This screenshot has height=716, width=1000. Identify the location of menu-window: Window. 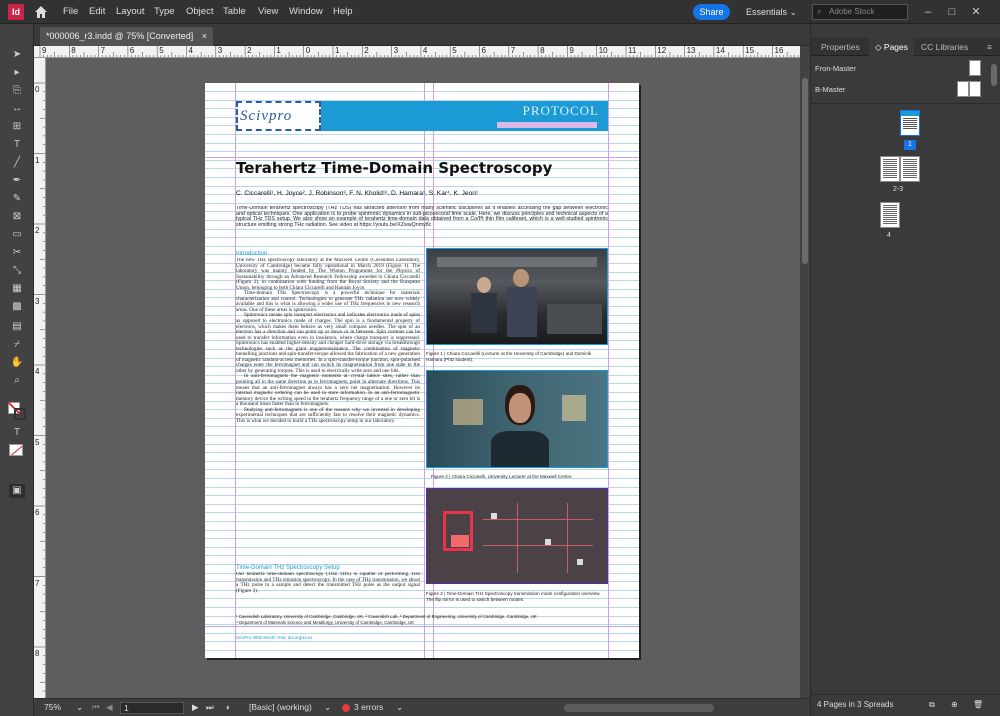
(306, 12).